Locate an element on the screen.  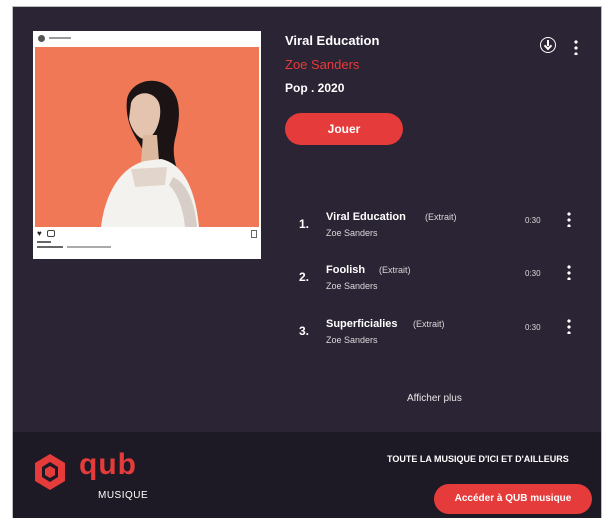
heart-icon: ♥ is located at coordinates (39, 233).